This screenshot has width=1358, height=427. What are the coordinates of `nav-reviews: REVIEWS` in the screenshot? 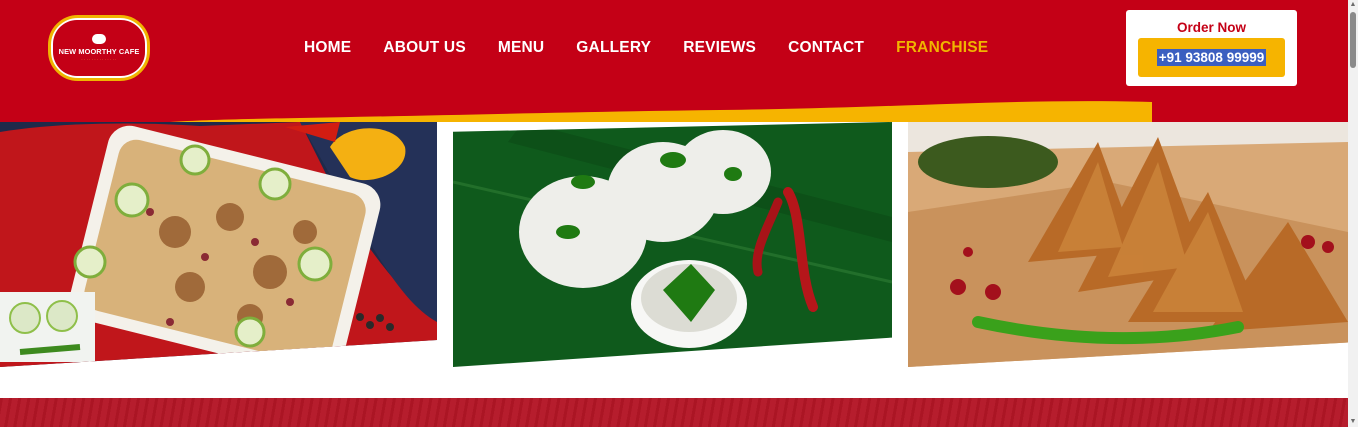 It's located at (719, 48).